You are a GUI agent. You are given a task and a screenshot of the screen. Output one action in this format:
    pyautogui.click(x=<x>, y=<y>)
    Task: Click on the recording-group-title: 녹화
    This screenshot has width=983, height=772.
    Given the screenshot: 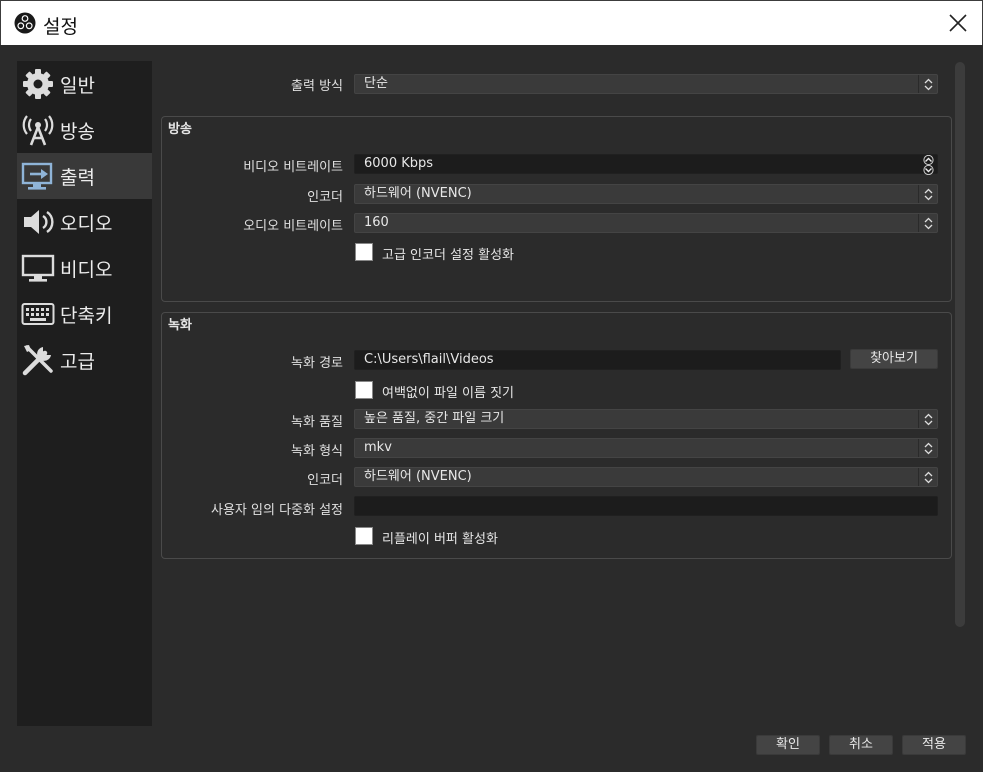 What is the action you would take?
    pyautogui.click(x=180, y=325)
    